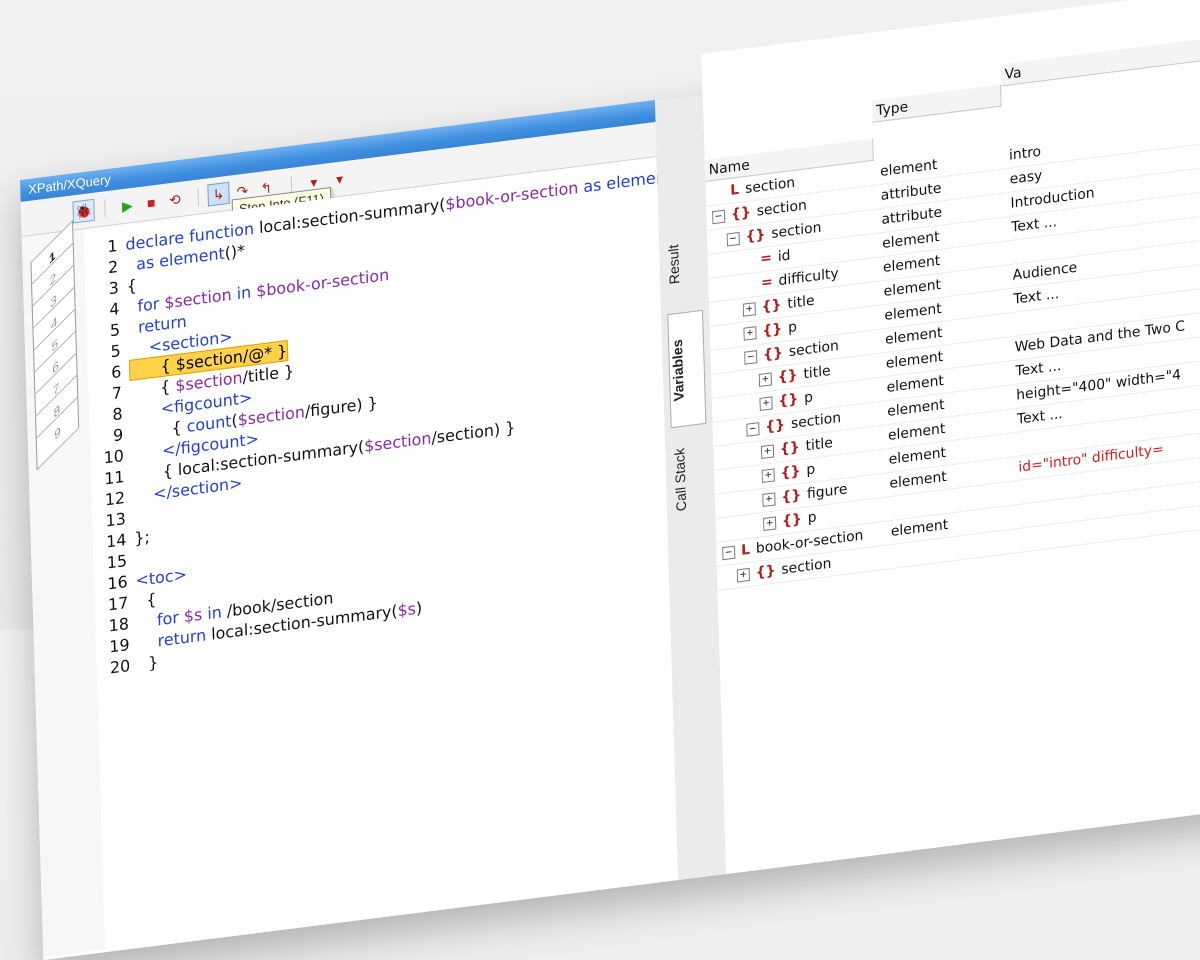 The image size is (1200, 960). Describe the element at coordinates (419, 608) in the screenshot. I see `code-token: )` at that location.